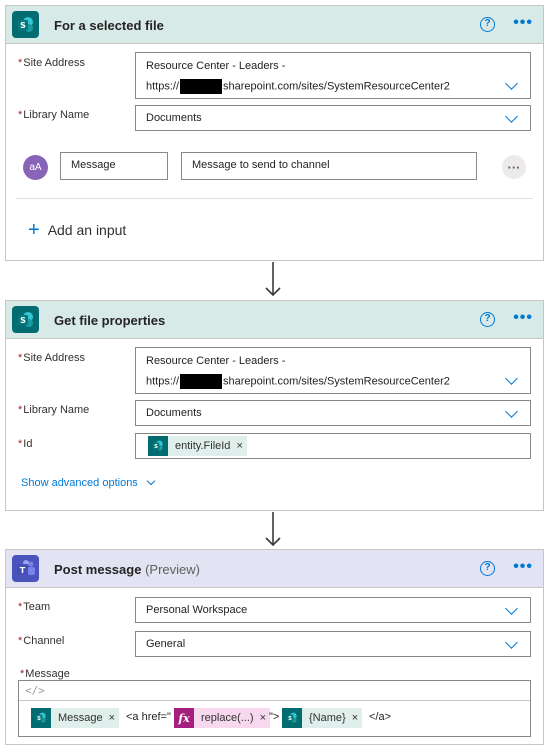 The image size is (547, 748). What do you see at coordinates (79, 483) in the screenshot?
I see `show-advanced-options-label: Show advanced options` at bounding box center [79, 483].